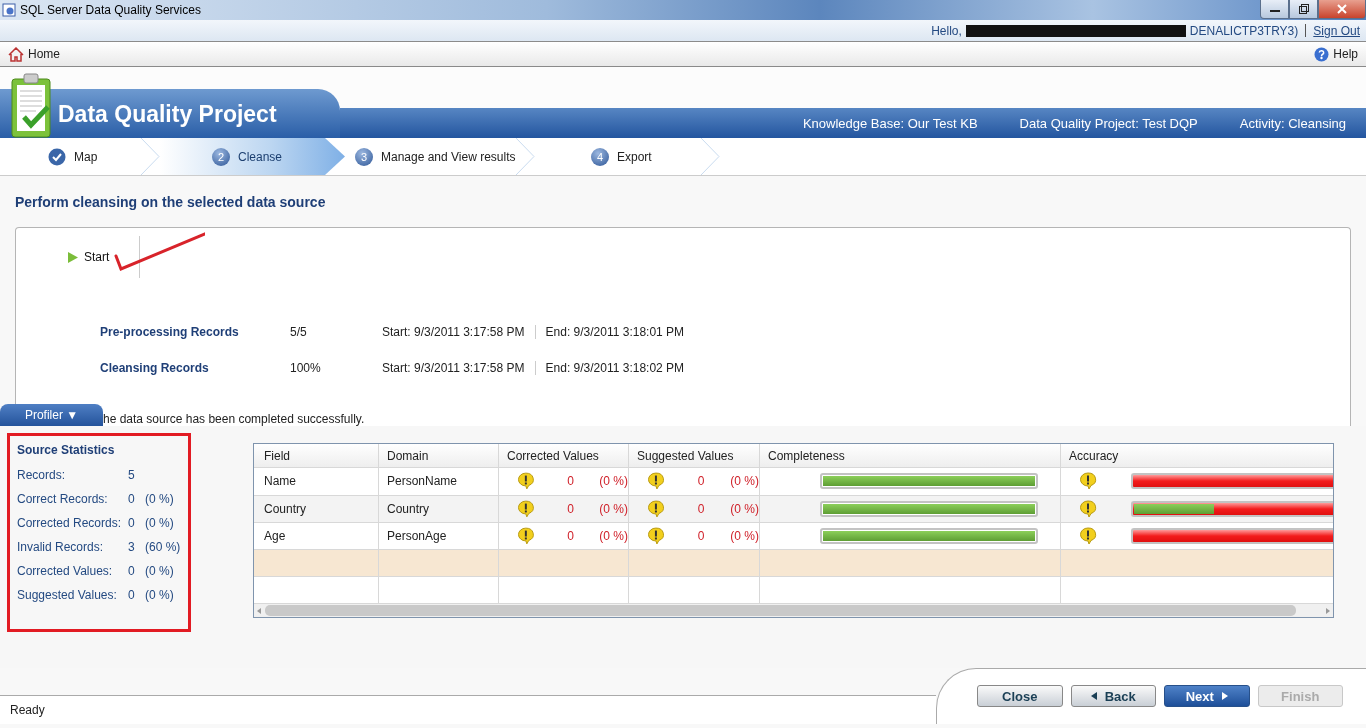 Image resolution: width=1366 pixels, height=728 pixels. Describe the element at coordinates (615, 368) in the screenshot. I see `end-time: End: 9/3/2011 3:18:02 PM` at that location.